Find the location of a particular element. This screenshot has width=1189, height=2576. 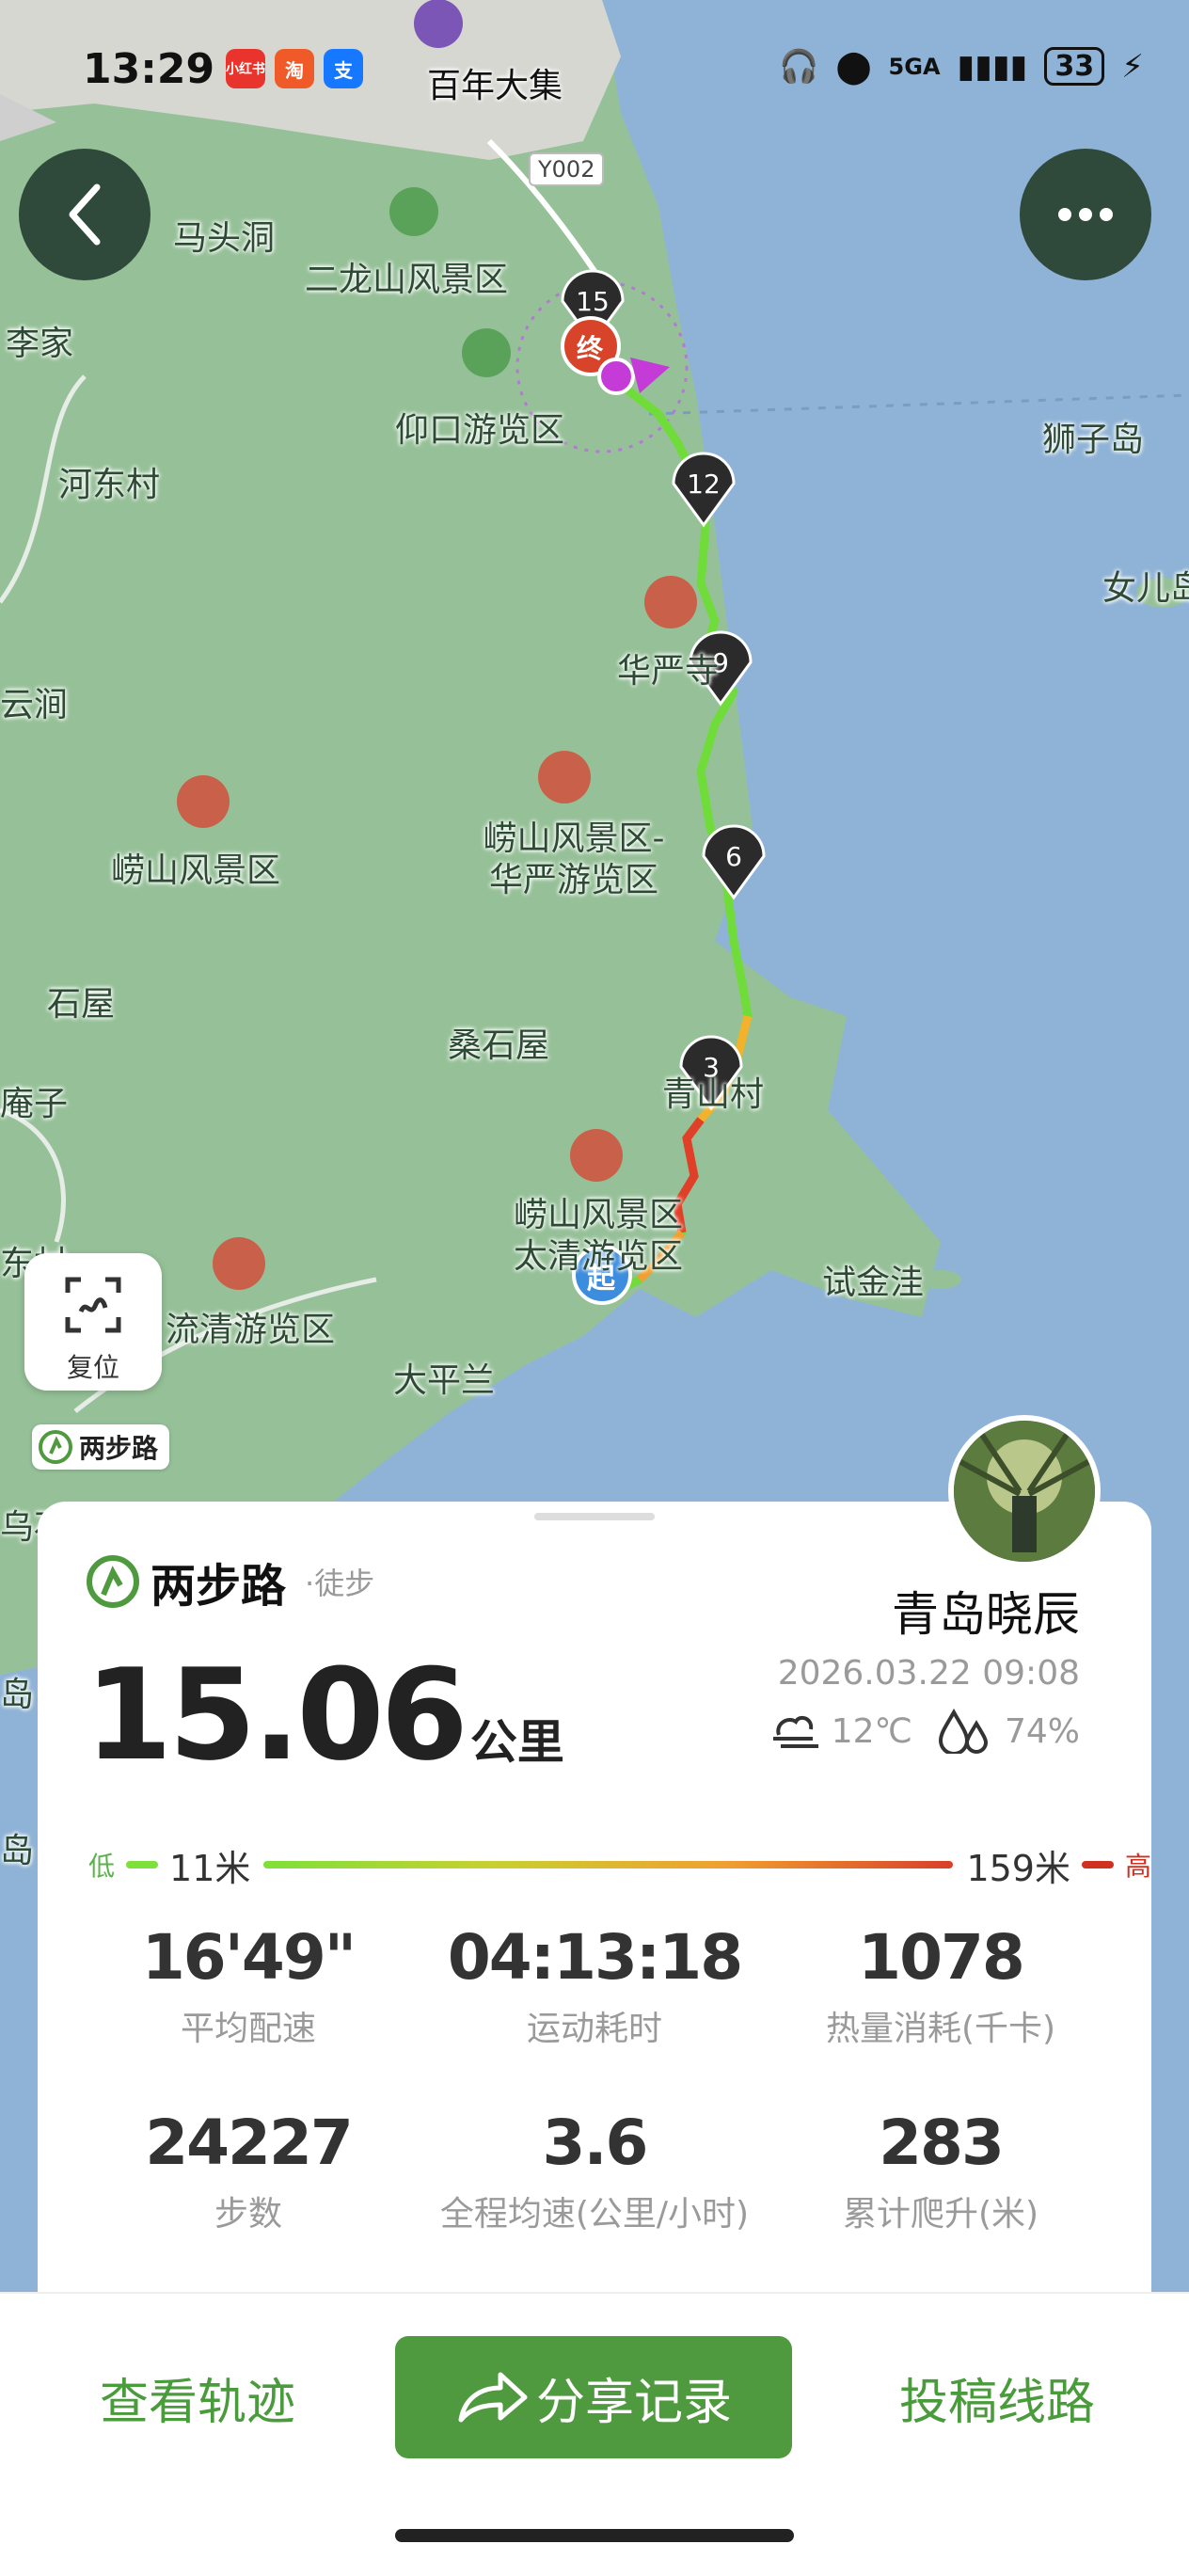

drag-handle is located at coordinates (594, 1516).